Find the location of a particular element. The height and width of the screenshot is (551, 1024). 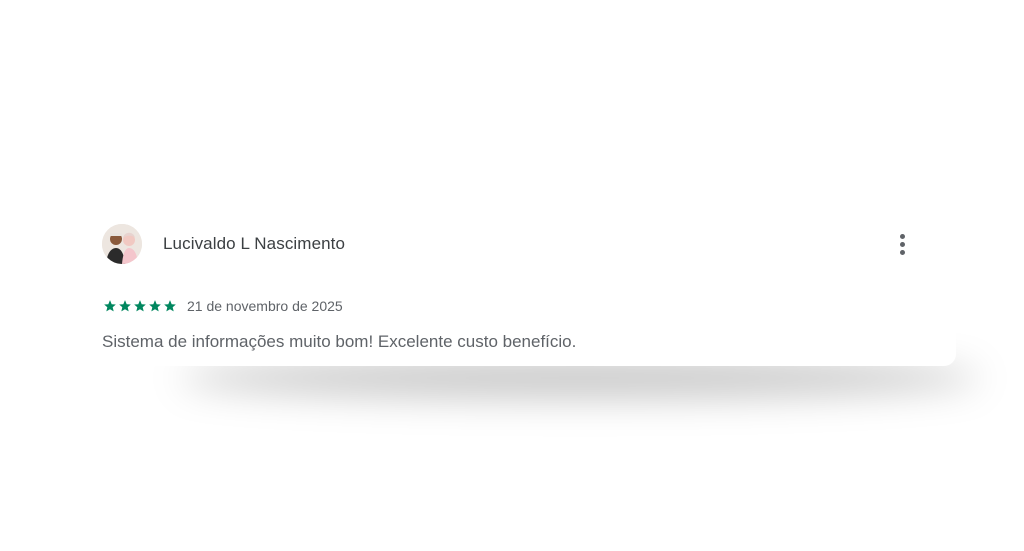

more-options-button is located at coordinates (902, 244).